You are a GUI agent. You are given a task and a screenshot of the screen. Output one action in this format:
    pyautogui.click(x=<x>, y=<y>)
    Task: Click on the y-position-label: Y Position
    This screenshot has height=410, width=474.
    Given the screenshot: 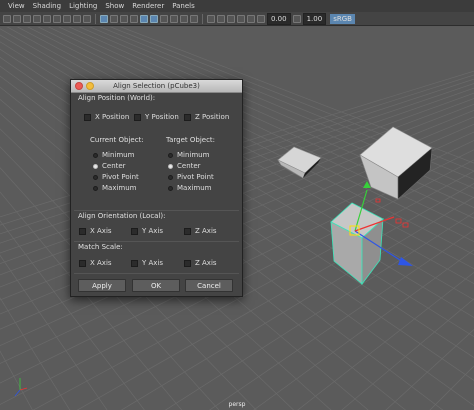 What is the action you would take?
    pyautogui.click(x=162, y=117)
    